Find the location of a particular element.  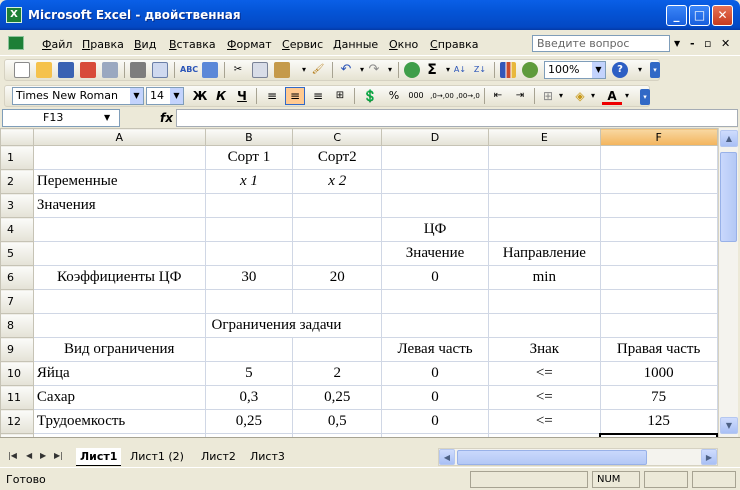

menu-edit: Правка is located at coordinates (103, 44).